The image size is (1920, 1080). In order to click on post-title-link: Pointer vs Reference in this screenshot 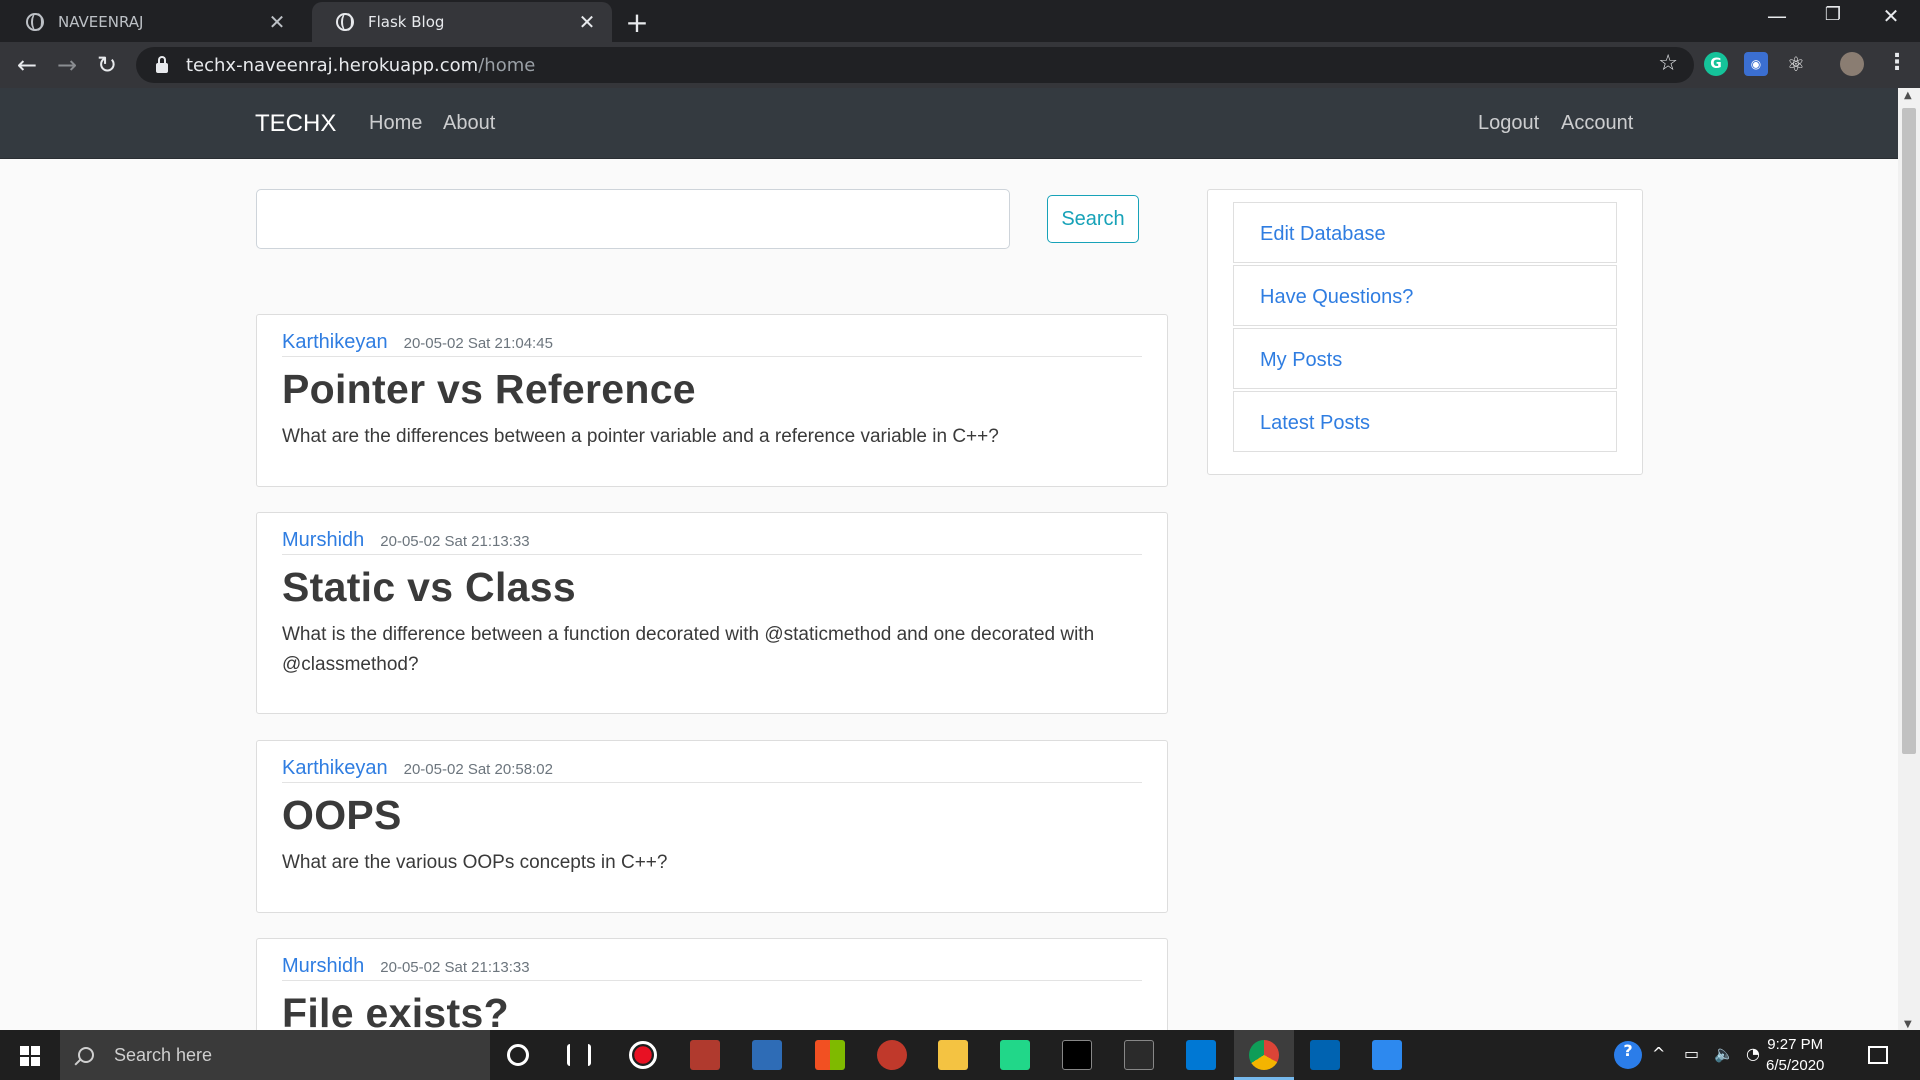, I will do `click(712, 389)`.